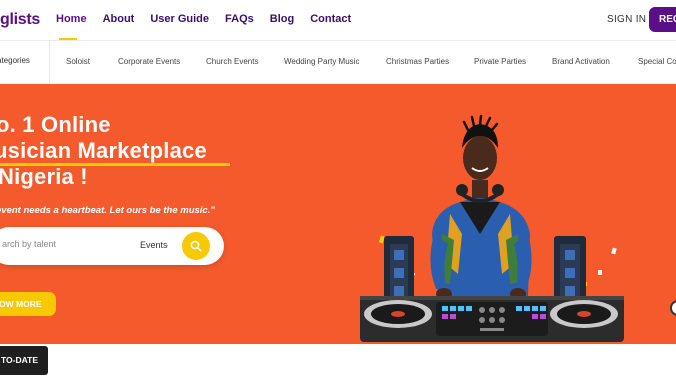  What do you see at coordinates (71, 19) in the screenshot?
I see `nav-home: Home` at bounding box center [71, 19].